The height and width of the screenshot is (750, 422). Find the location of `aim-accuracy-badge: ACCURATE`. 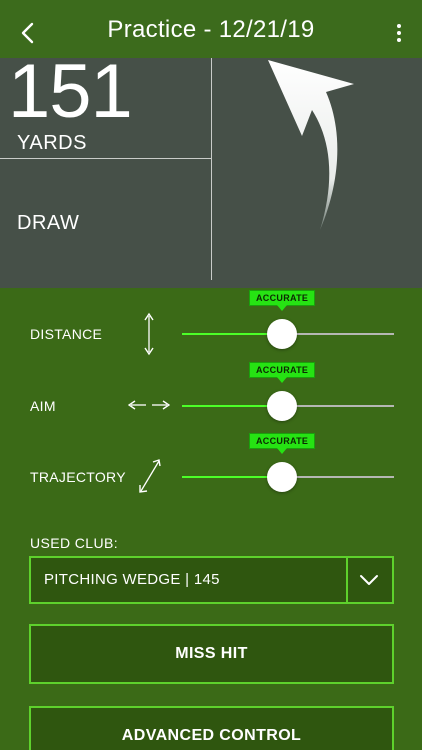

aim-accuracy-badge: ACCURATE is located at coordinates (282, 372).